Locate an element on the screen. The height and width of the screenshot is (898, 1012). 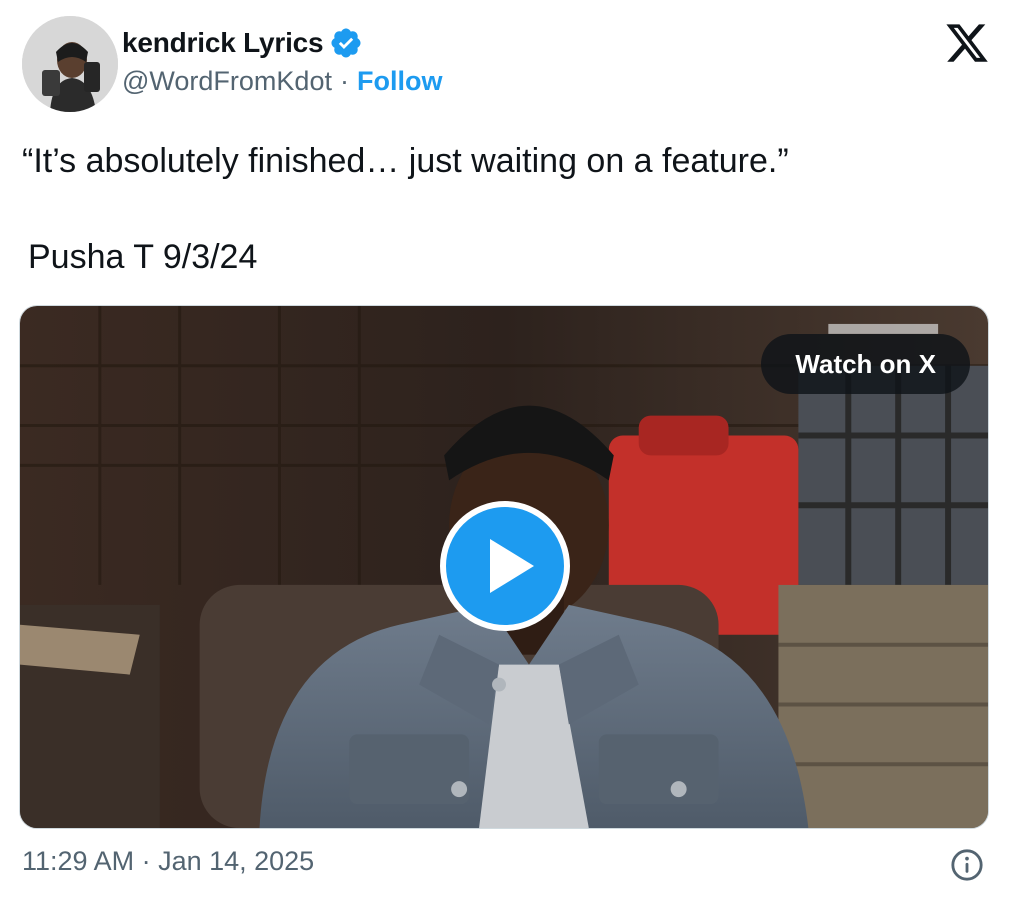
info-icon is located at coordinates (967, 865).